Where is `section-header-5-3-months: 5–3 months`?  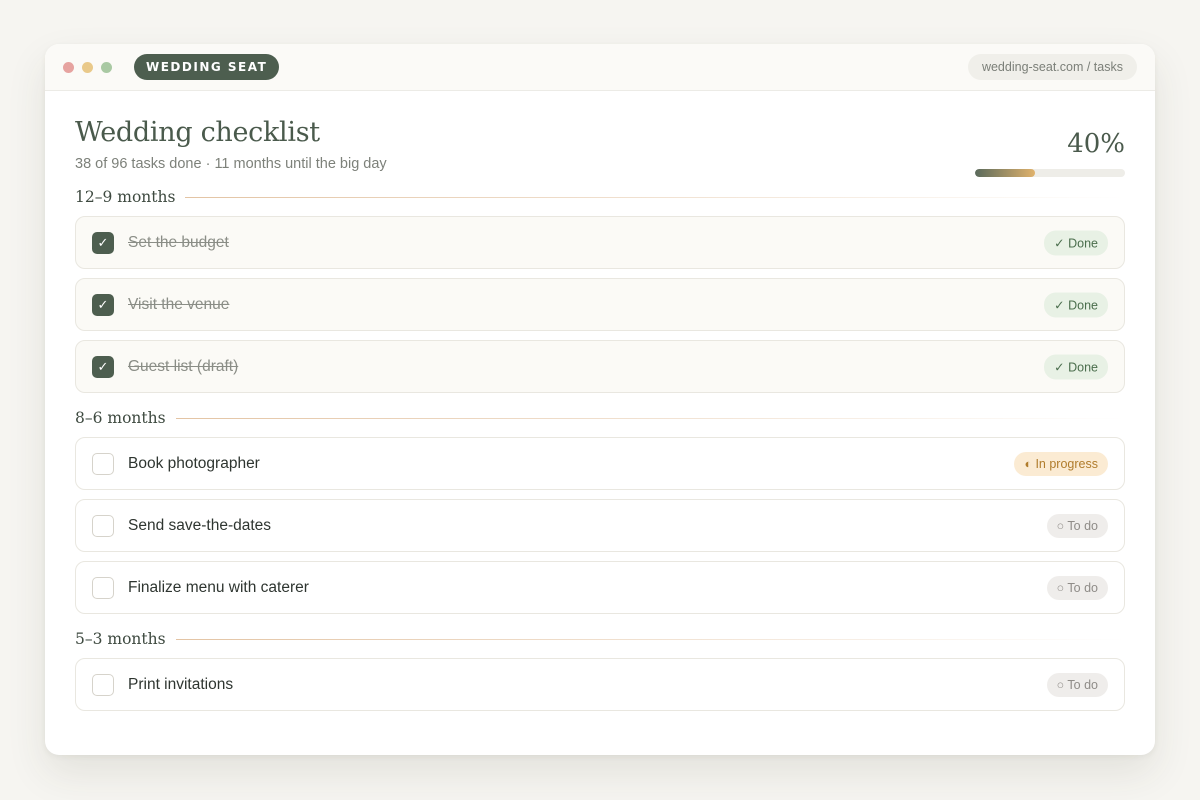
section-header-5-3-months: 5–3 months is located at coordinates (600, 639).